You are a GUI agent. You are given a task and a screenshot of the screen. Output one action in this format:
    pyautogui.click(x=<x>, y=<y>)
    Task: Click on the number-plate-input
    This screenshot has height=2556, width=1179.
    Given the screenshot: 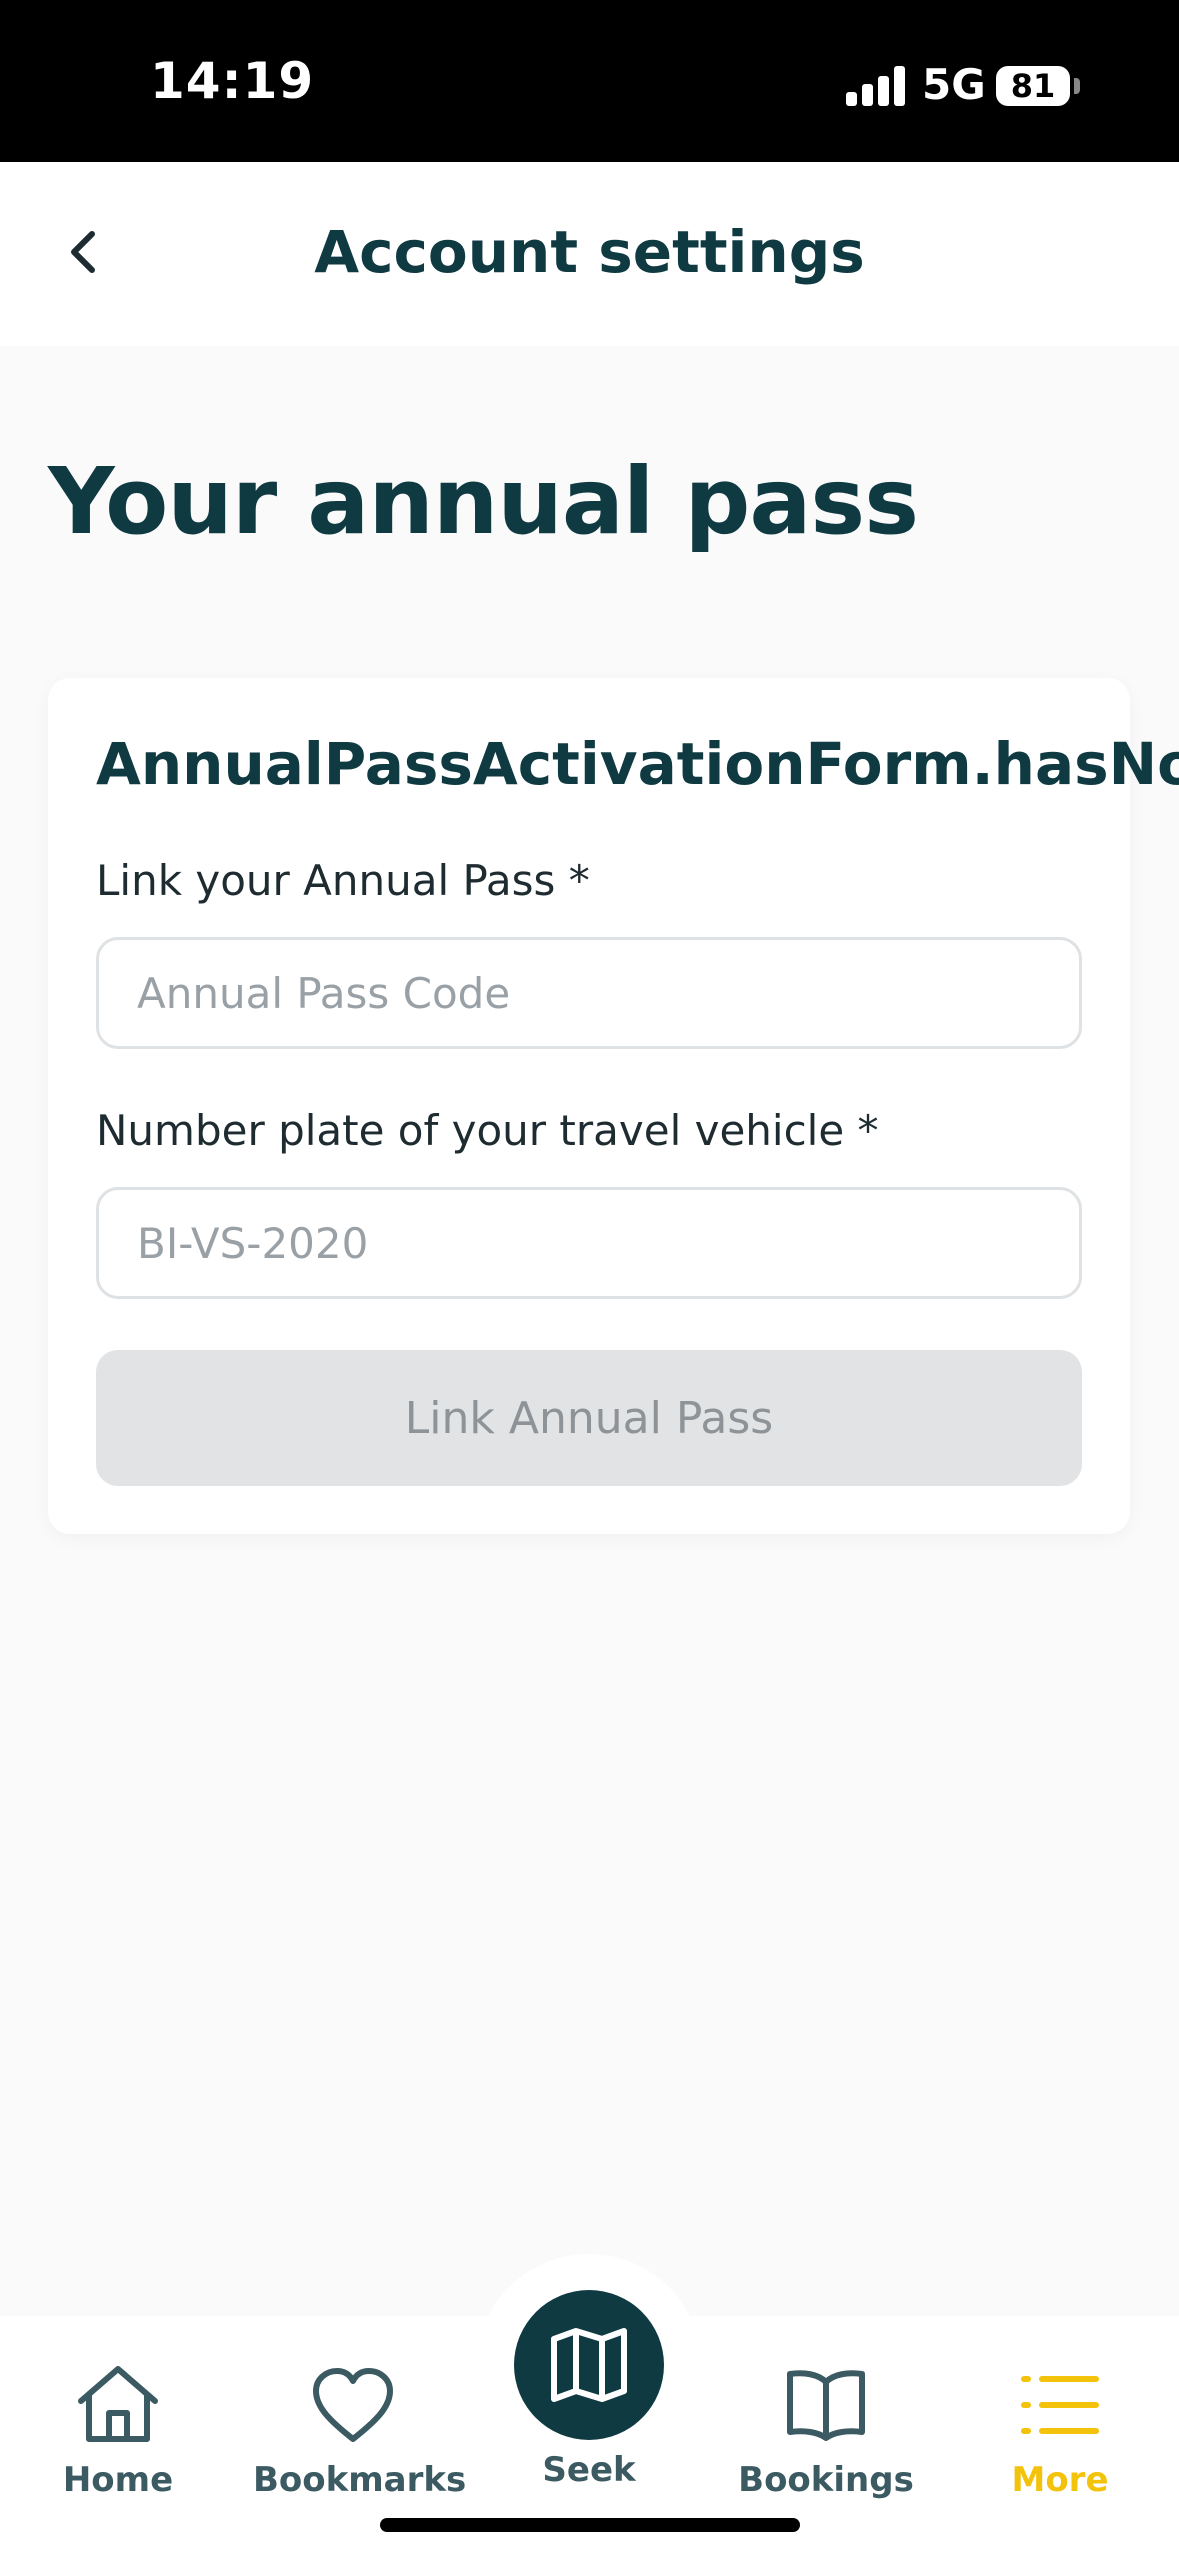 What is the action you would take?
    pyautogui.click(x=589, y=1243)
    